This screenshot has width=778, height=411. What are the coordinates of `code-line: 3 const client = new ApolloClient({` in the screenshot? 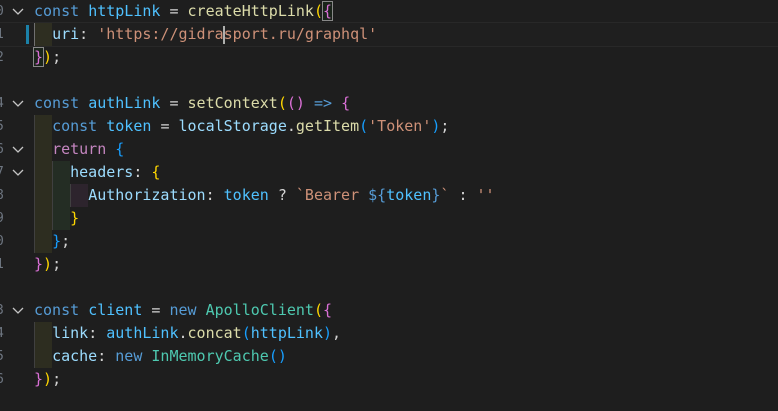 It's located at (389, 310).